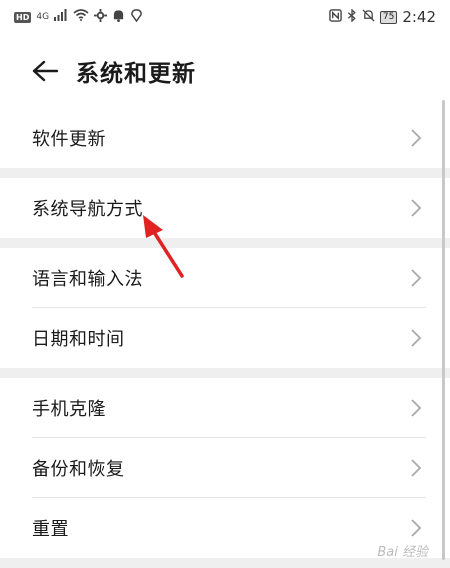  Describe the element at coordinates (118, 17) in the screenshot. I see `notification-bell-icon` at that location.